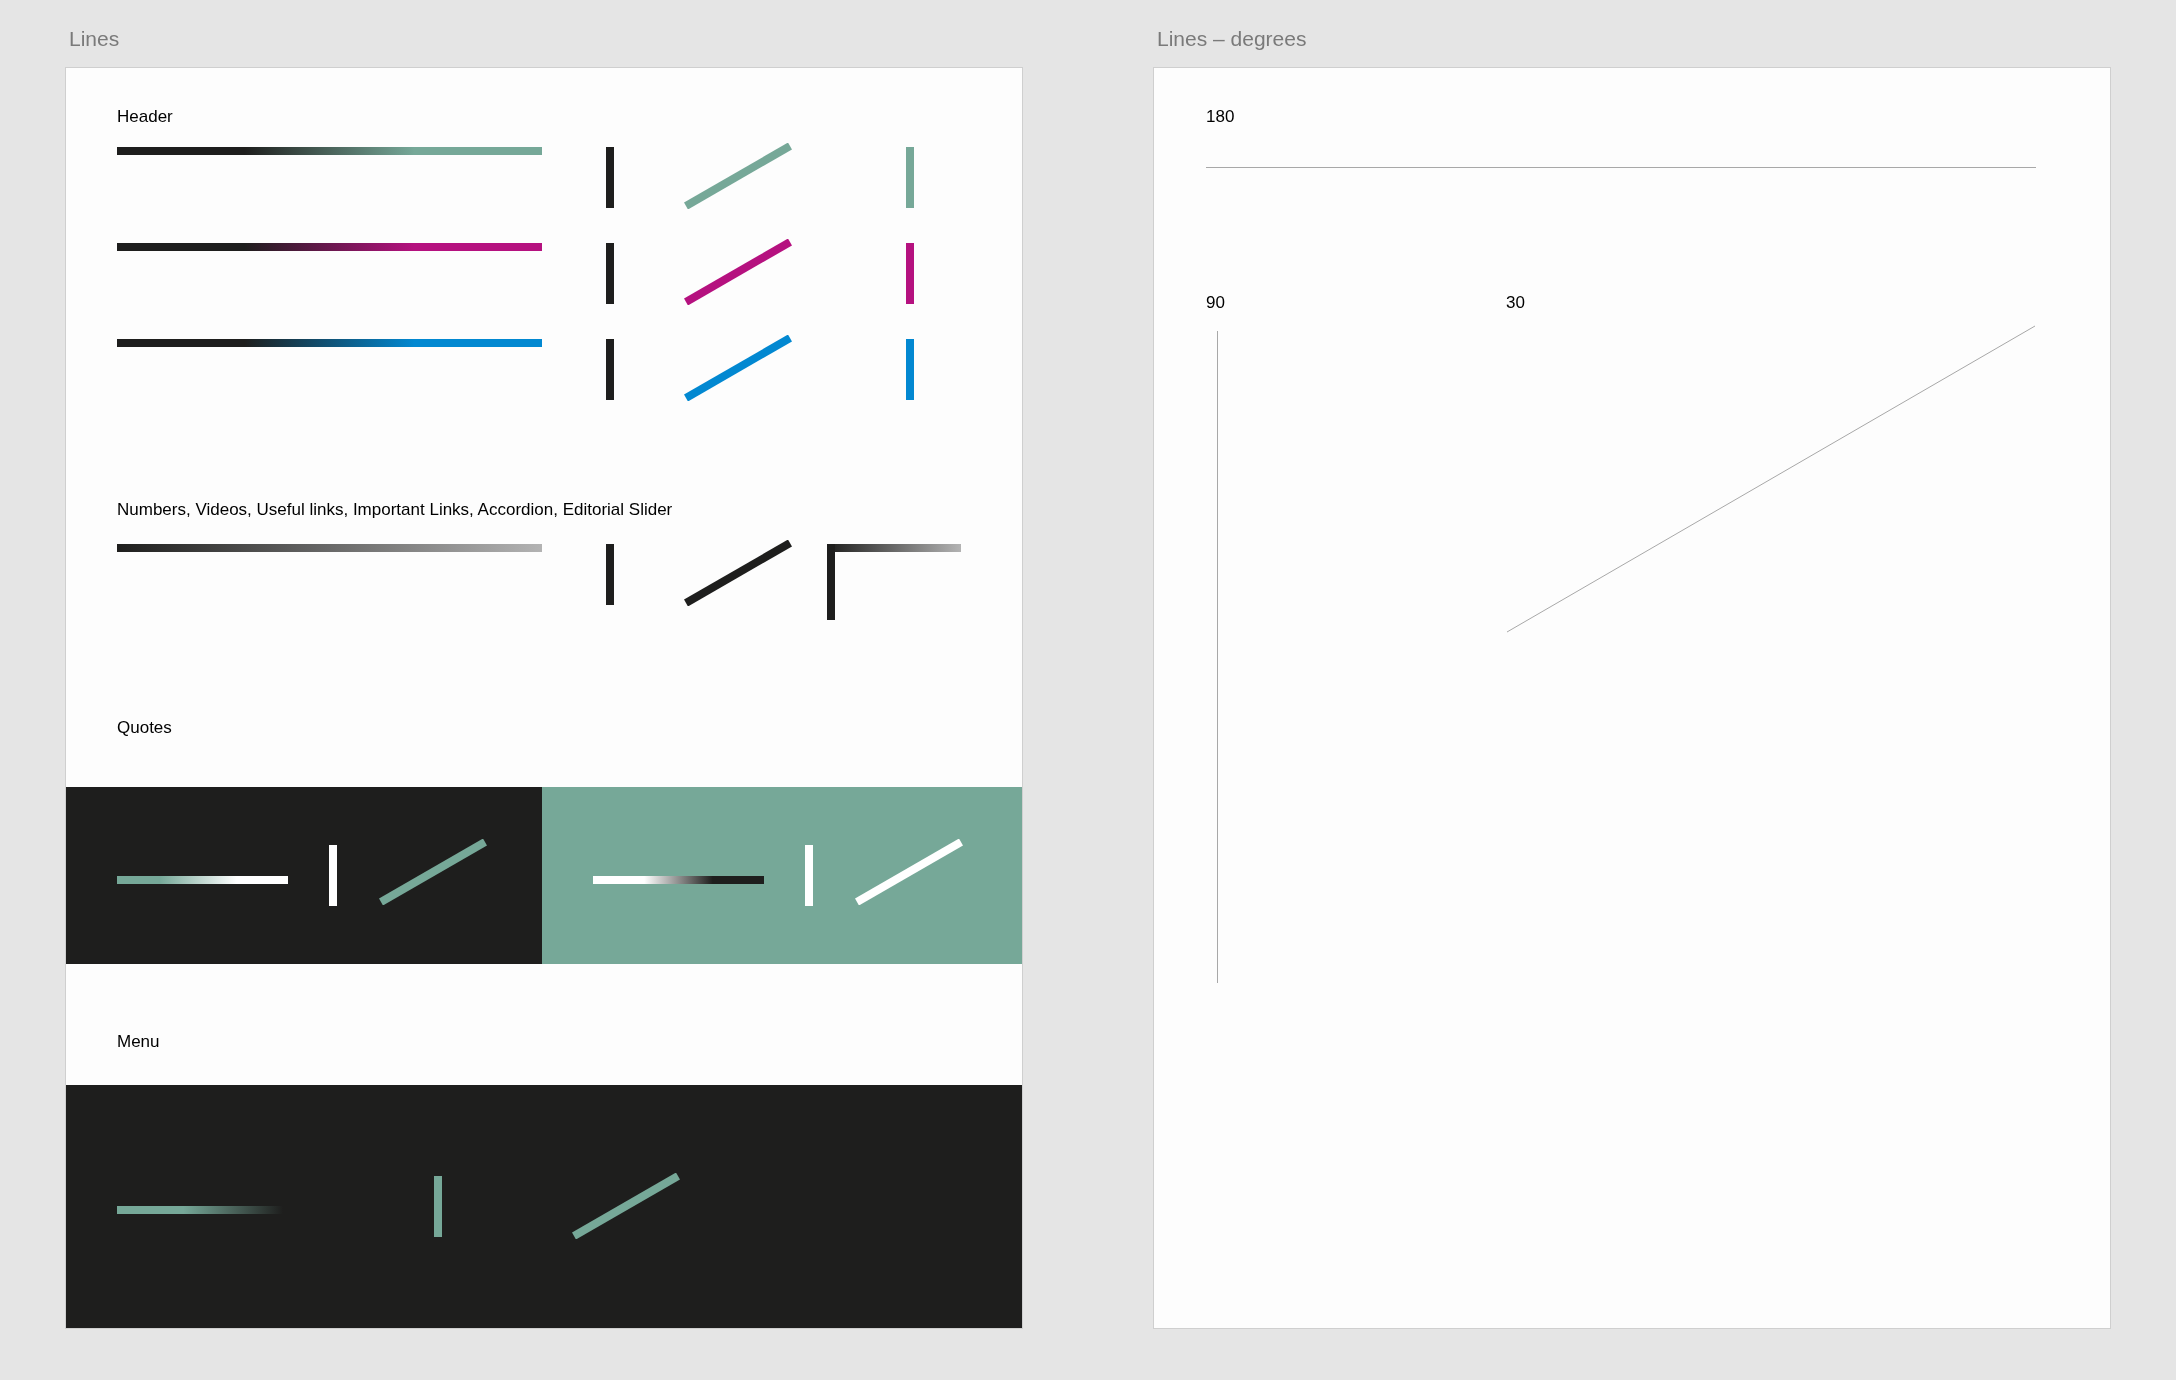  Describe the element at coordinates (95, 38) in the screenshot. I see `artboard-title: Lines` at that location.